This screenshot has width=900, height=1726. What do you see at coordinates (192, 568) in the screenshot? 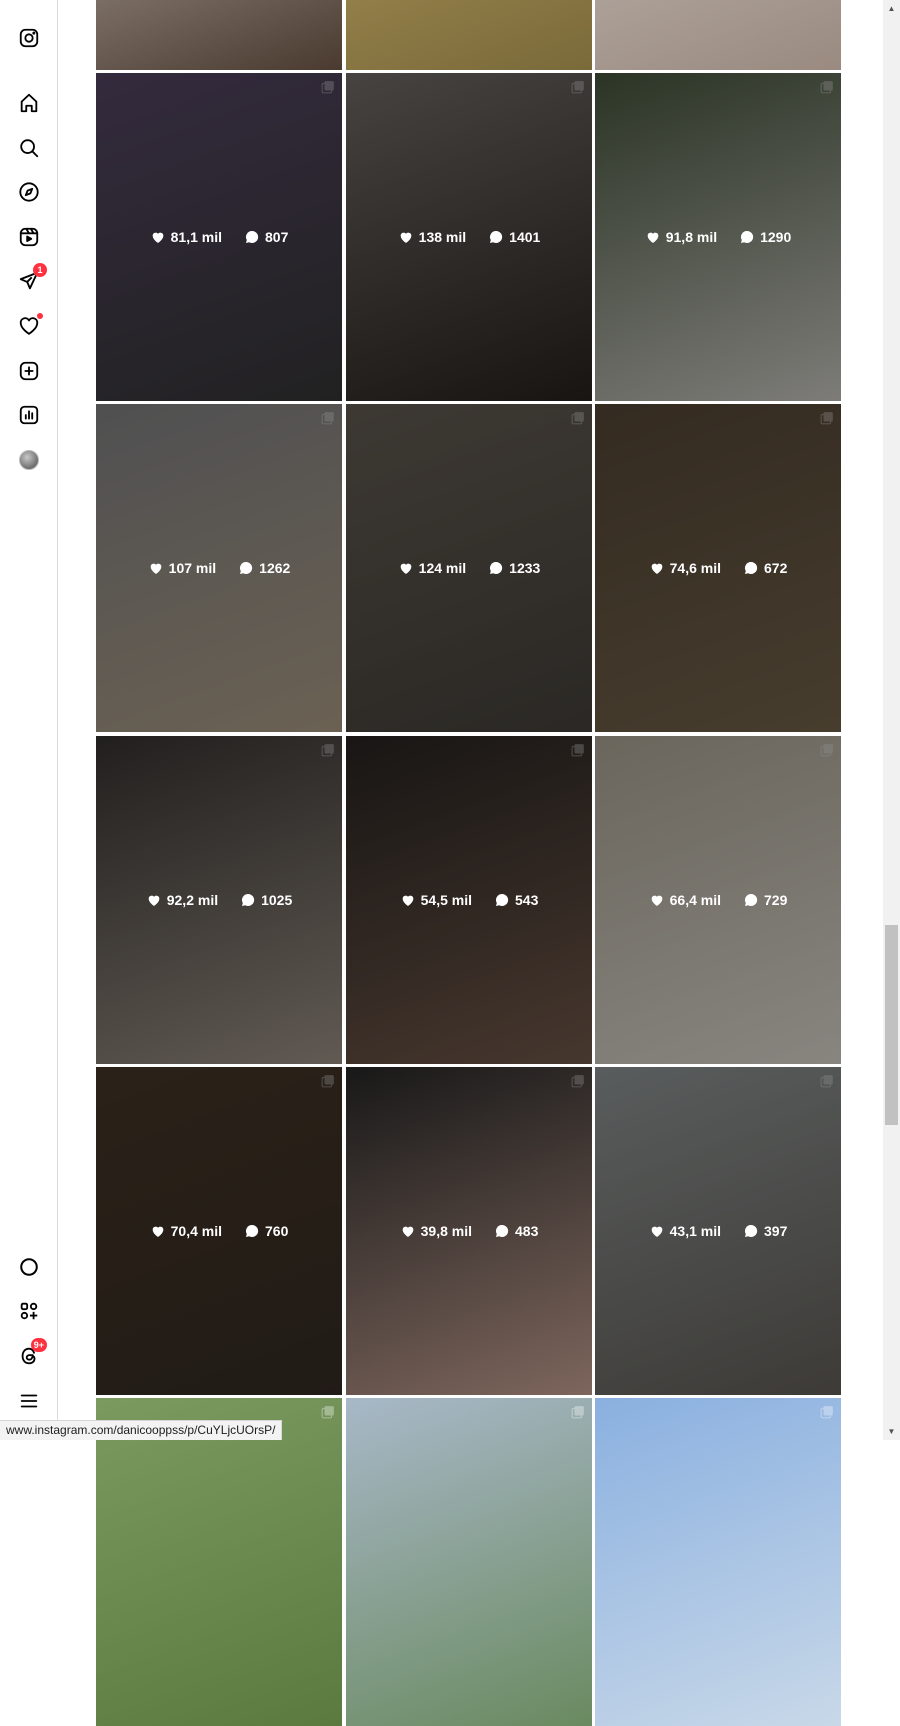
I see `likes-count: 107 mil` at bounding box center [192, 568].